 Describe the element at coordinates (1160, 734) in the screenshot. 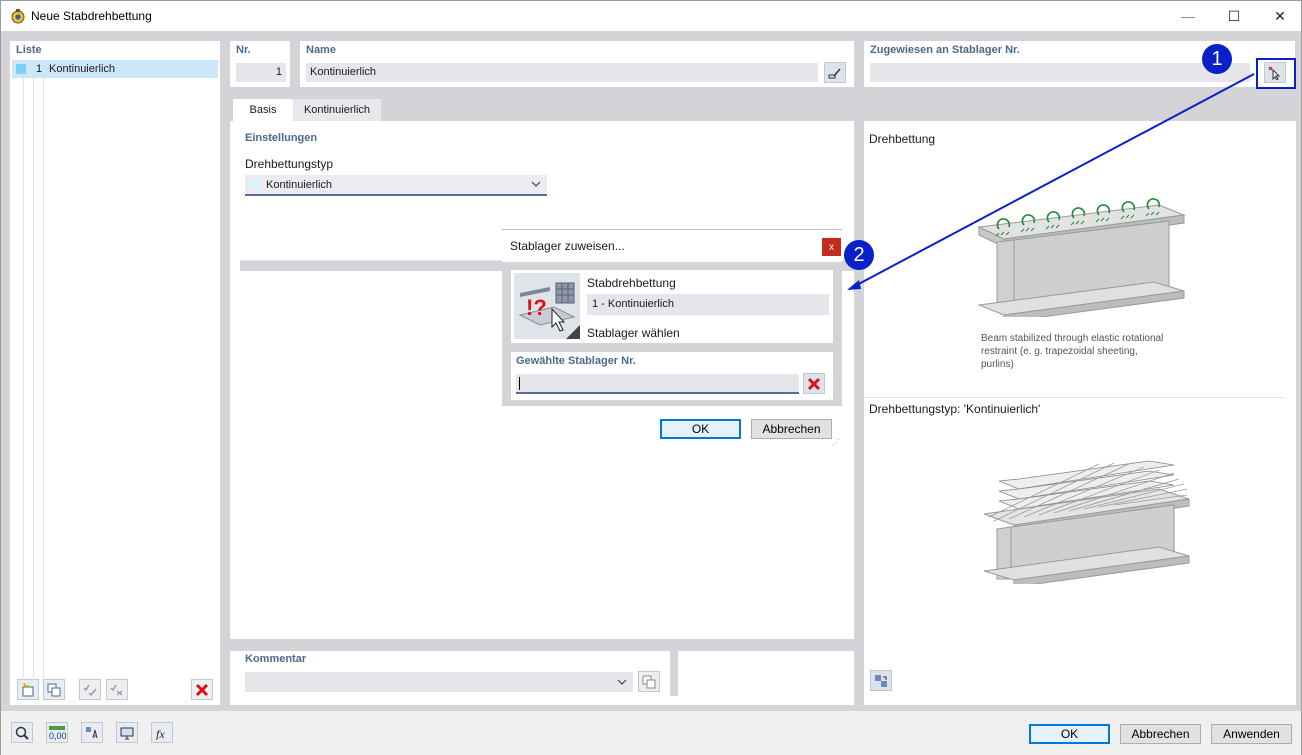

I see `cancel-button: Abbrechen` at that location.